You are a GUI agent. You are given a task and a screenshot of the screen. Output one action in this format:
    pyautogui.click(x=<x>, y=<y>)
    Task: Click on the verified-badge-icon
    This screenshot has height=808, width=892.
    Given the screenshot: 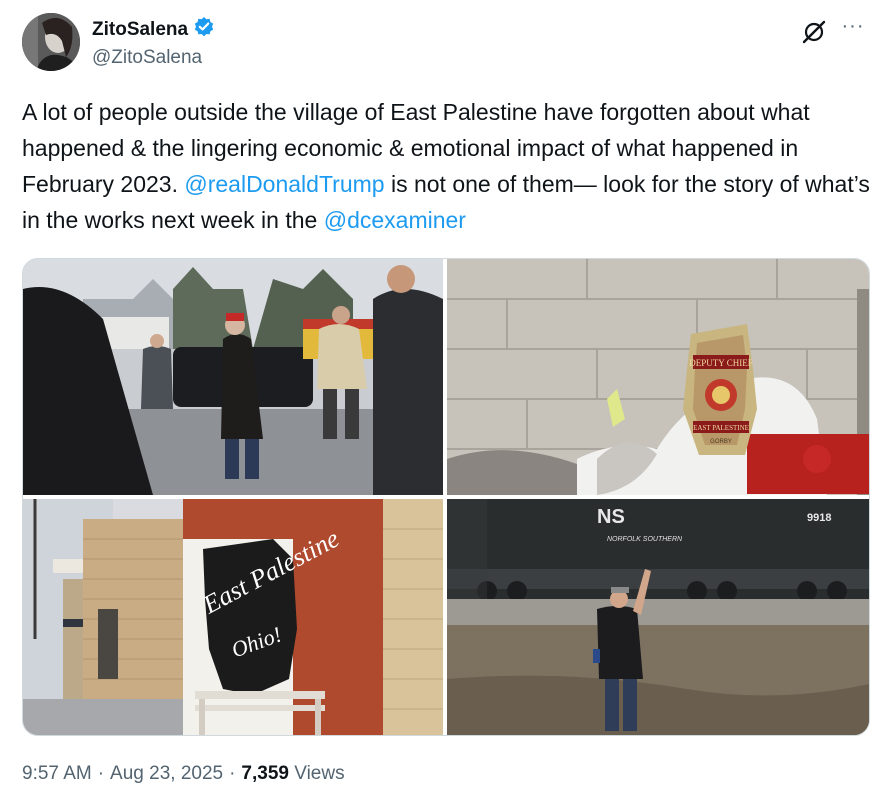 What is the action you would take?
    pyautogui.click(x=204, y=29)
    